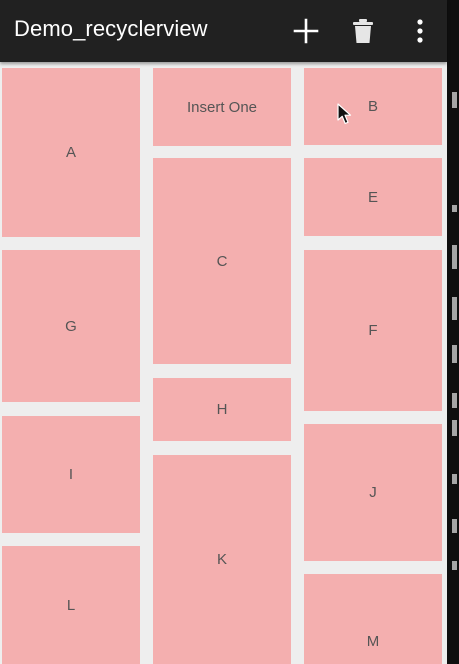  I want to click on grid-item-b: B, so click(373, 106).